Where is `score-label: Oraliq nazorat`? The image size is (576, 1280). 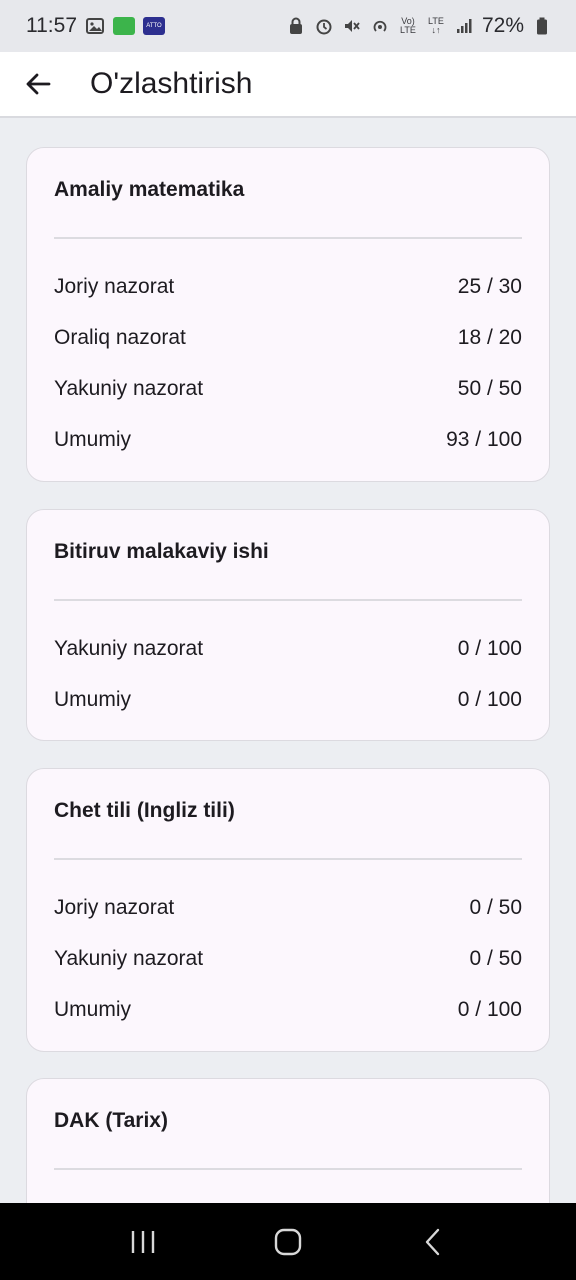 score-label: Oraliq nazorat is located at coordinates (120, 337).